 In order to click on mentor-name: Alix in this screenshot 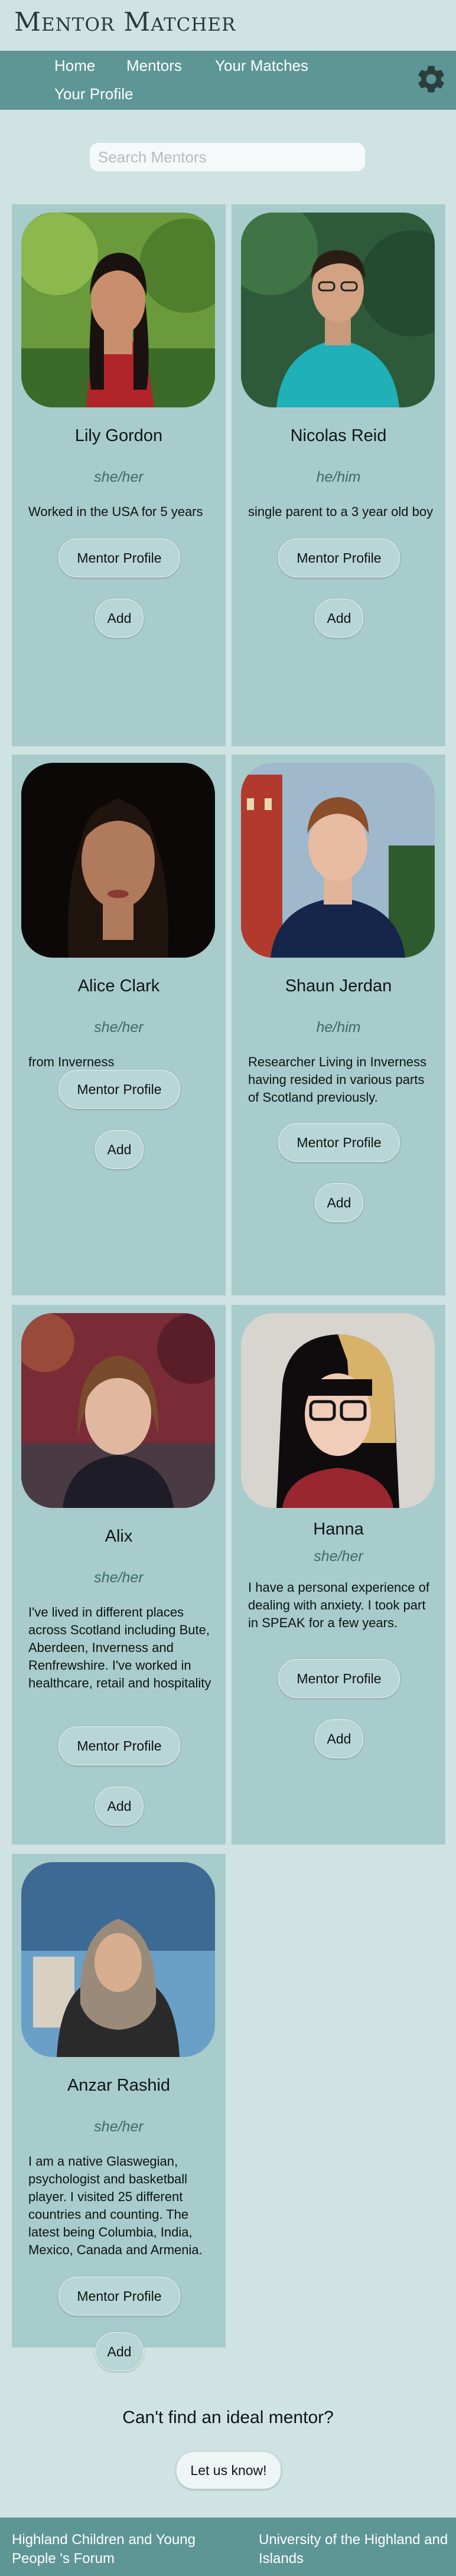, I will do `click(119, 1536)`.